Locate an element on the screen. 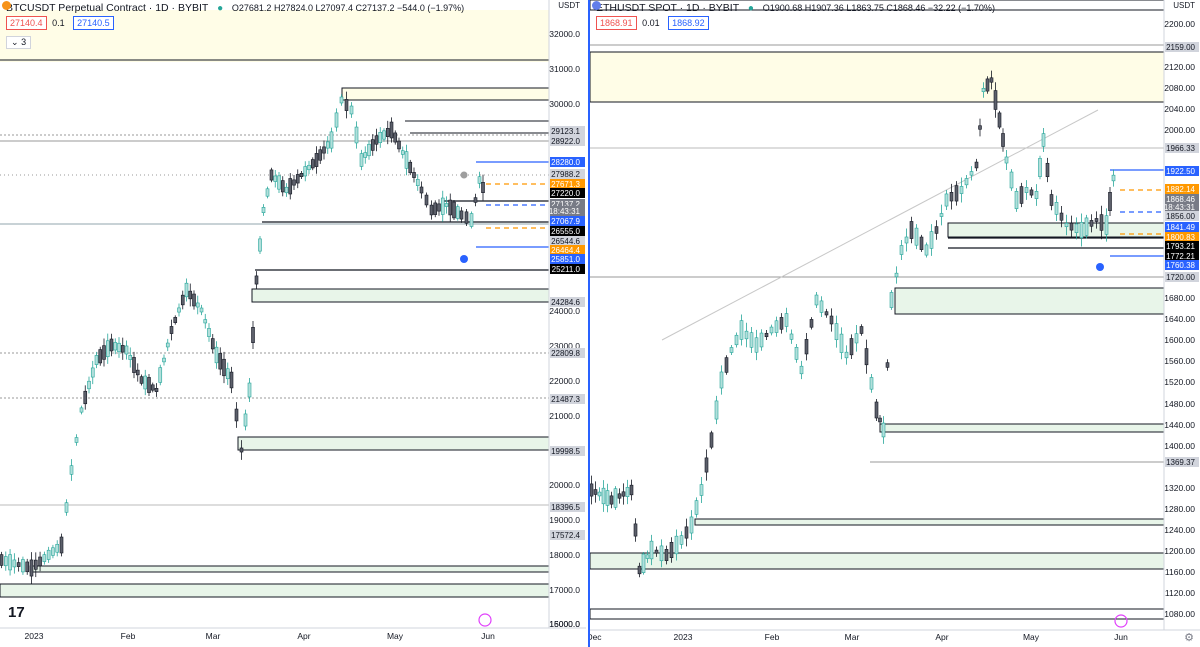 Image resolution: width=1200 pixels, height=647 pixels. price-label: 1856.00 is located at coordinates (1180, 216).